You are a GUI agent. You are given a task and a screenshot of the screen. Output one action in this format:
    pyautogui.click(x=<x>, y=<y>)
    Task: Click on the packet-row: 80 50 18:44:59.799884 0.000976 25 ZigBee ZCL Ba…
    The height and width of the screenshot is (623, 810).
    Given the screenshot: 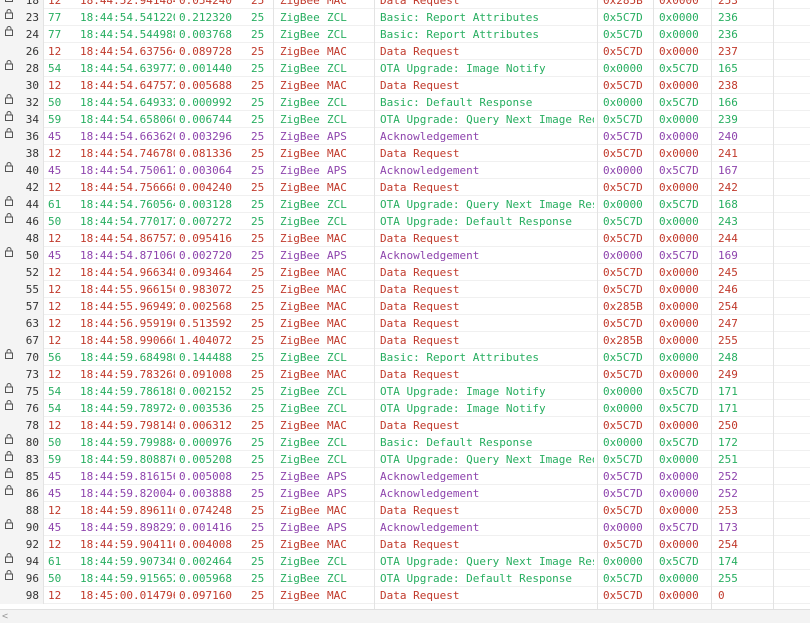 What is the action you would take?
    pyautogui.click(x=405, y=442)
    